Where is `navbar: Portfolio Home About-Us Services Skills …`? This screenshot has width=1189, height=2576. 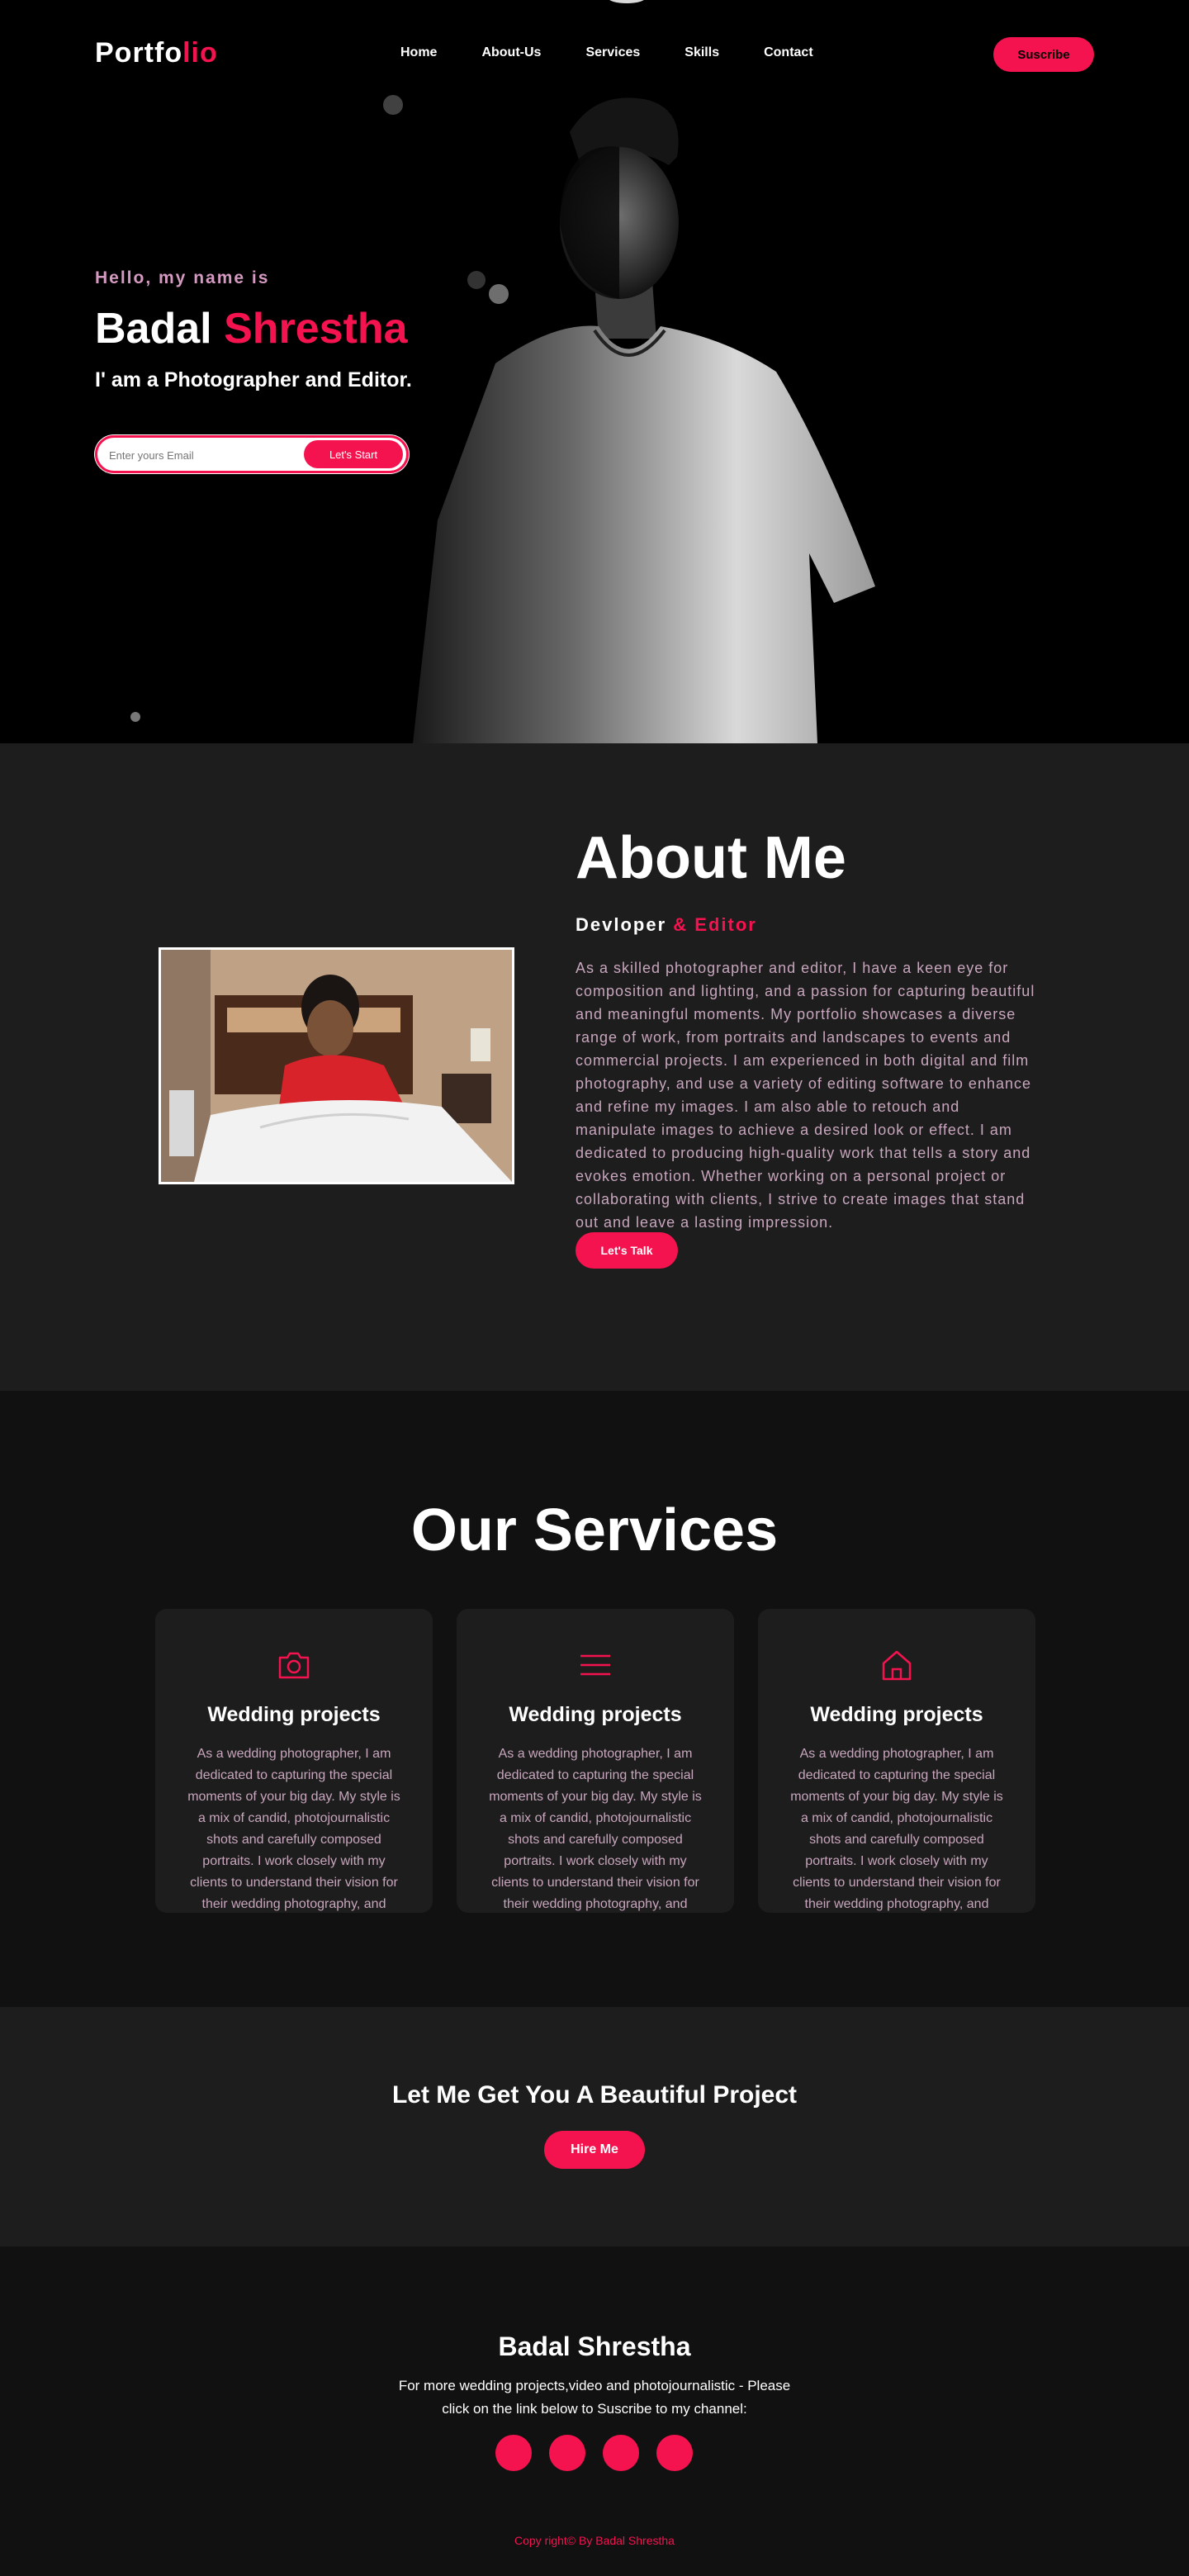 navbar: Portfolio Home About-Us Services Skills … is located at coordinates (594, 53).